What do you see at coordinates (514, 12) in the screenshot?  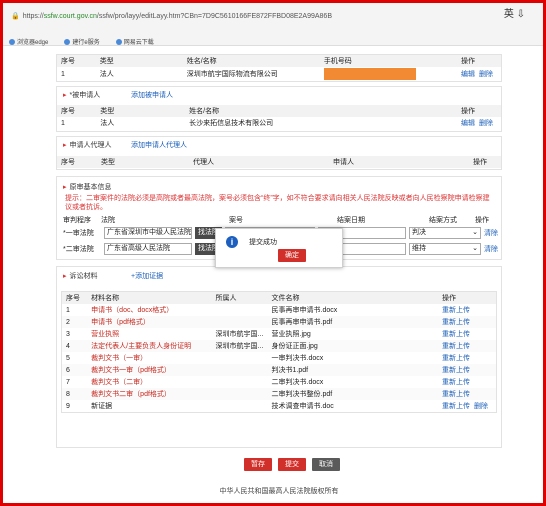 I see `language-indicator: 英 ⇩` at bounding box center [514, 12].